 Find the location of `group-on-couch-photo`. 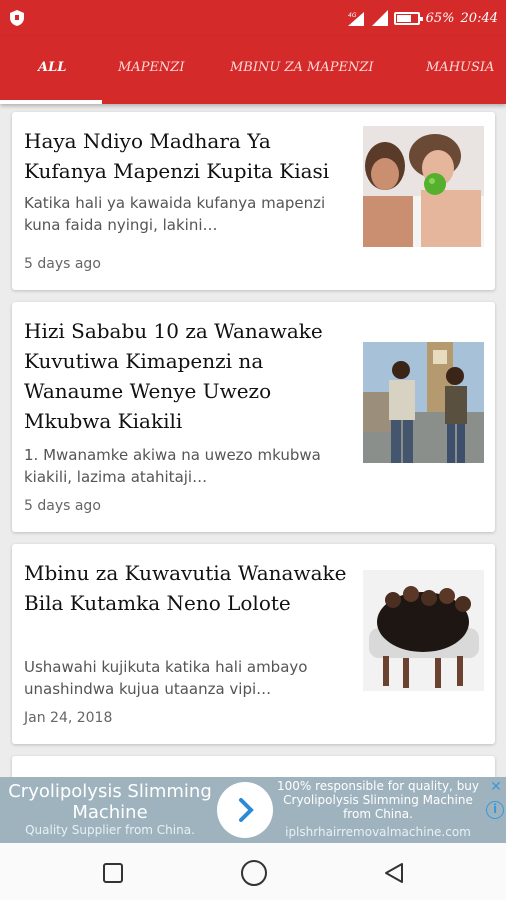

group-on-couch-photo is located at coordinates (423, 630).